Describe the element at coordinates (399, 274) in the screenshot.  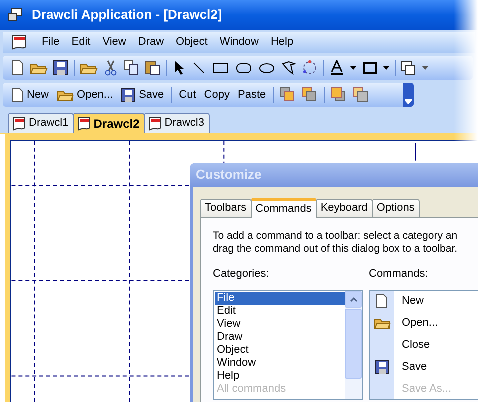
I see `commands-label: Commands:` at that location.